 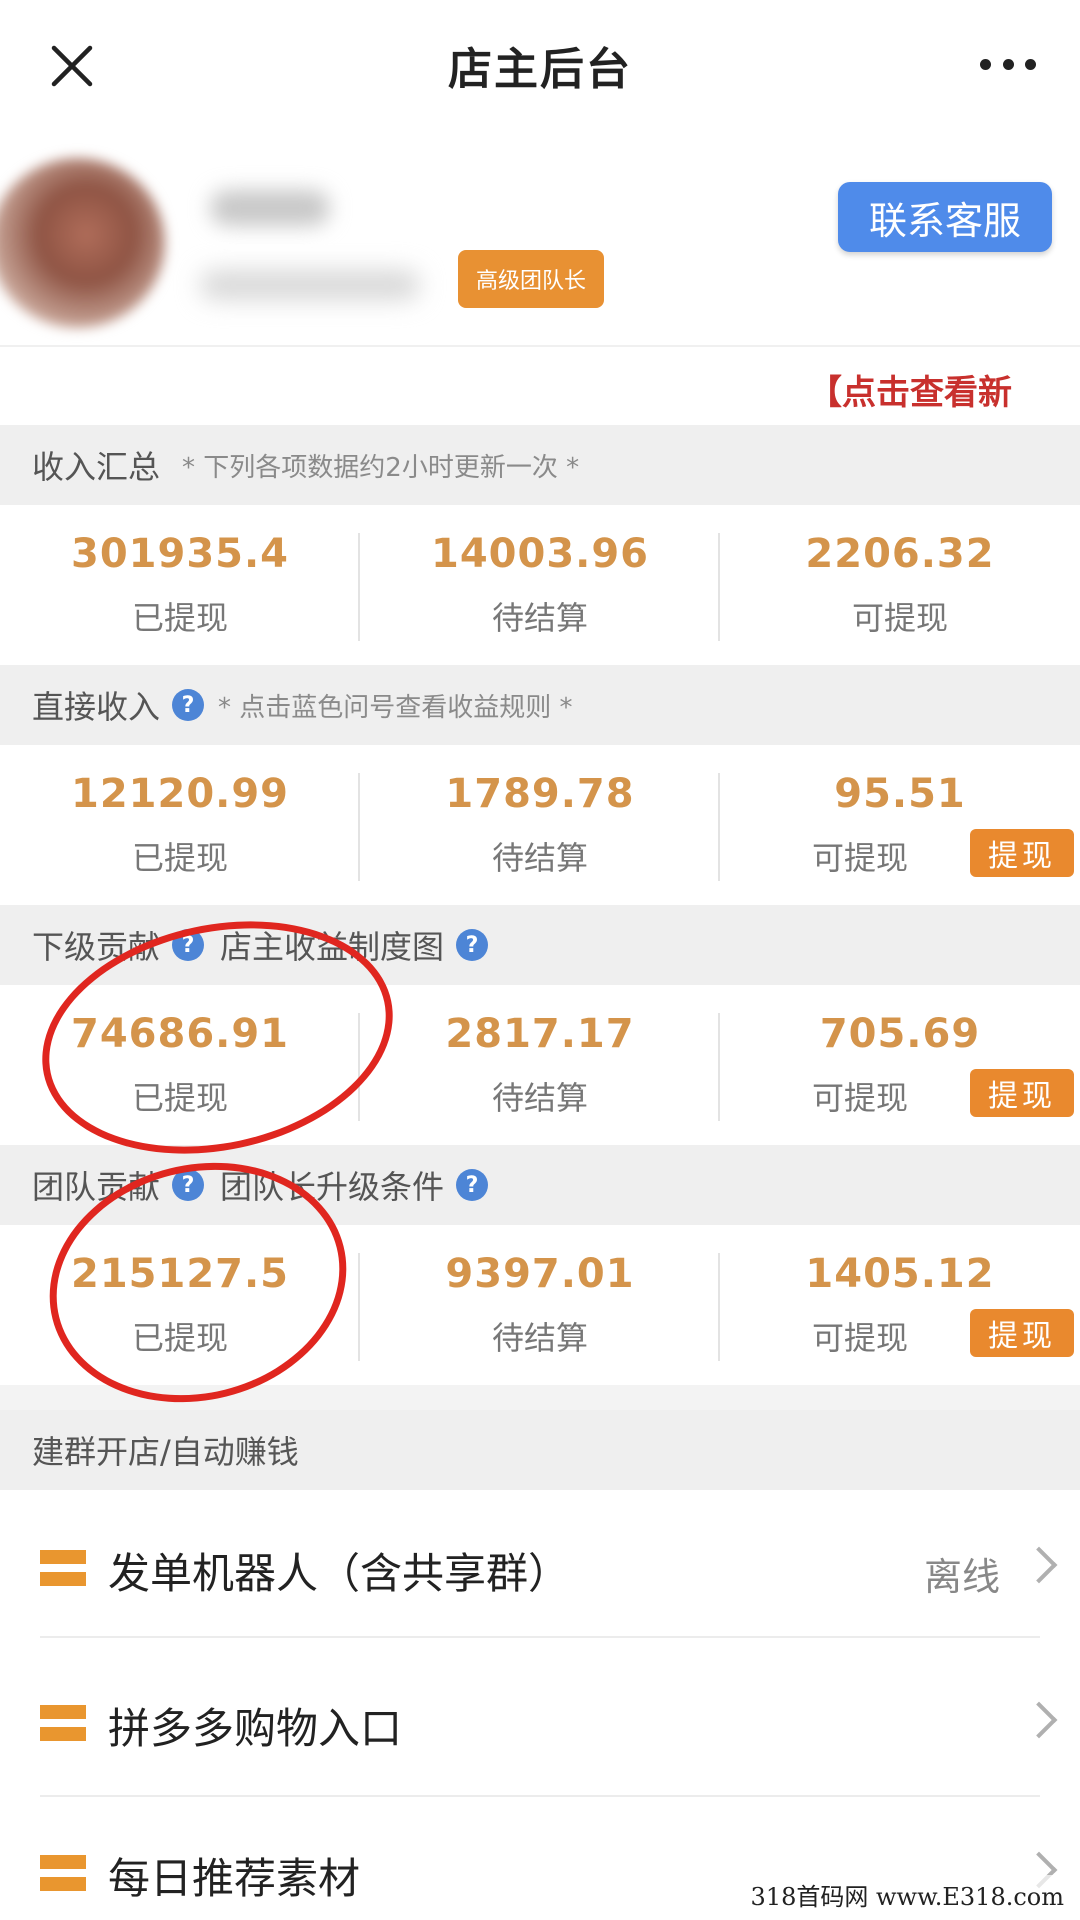 What do you see at coordinates (899, 618) in the screenshot?
I see `stat-label: 可提现` at bounding box center [899, 618].